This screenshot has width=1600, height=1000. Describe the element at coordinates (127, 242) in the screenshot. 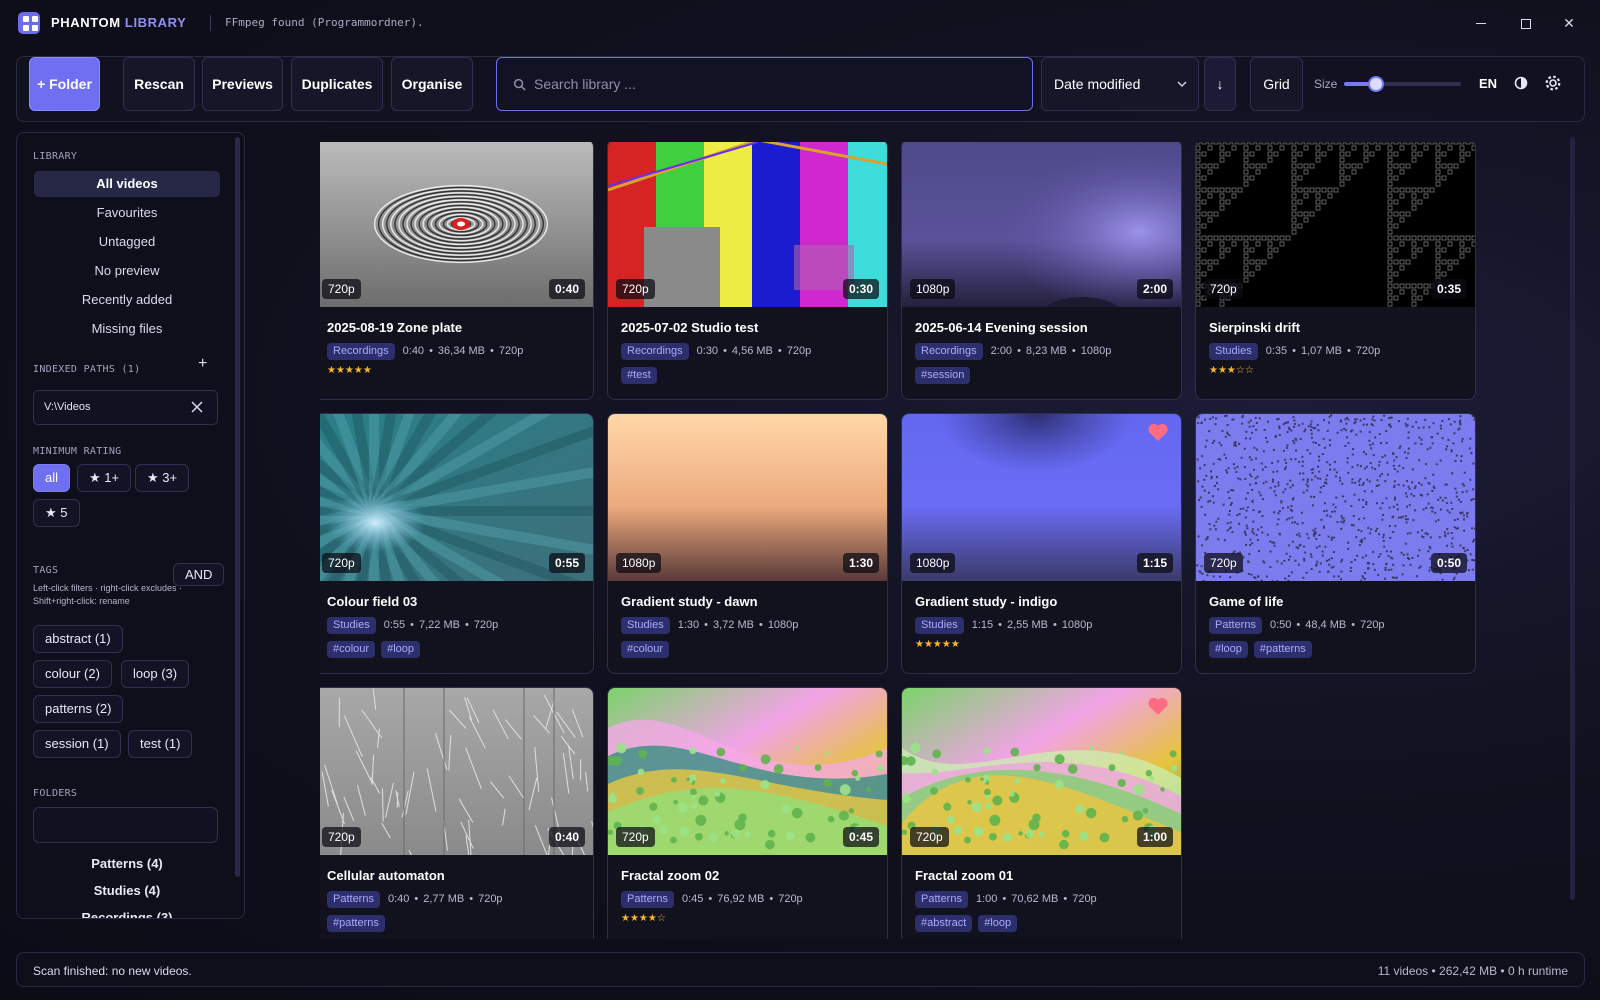

I see `sidebar-item-untagged: Untagged` at that location.